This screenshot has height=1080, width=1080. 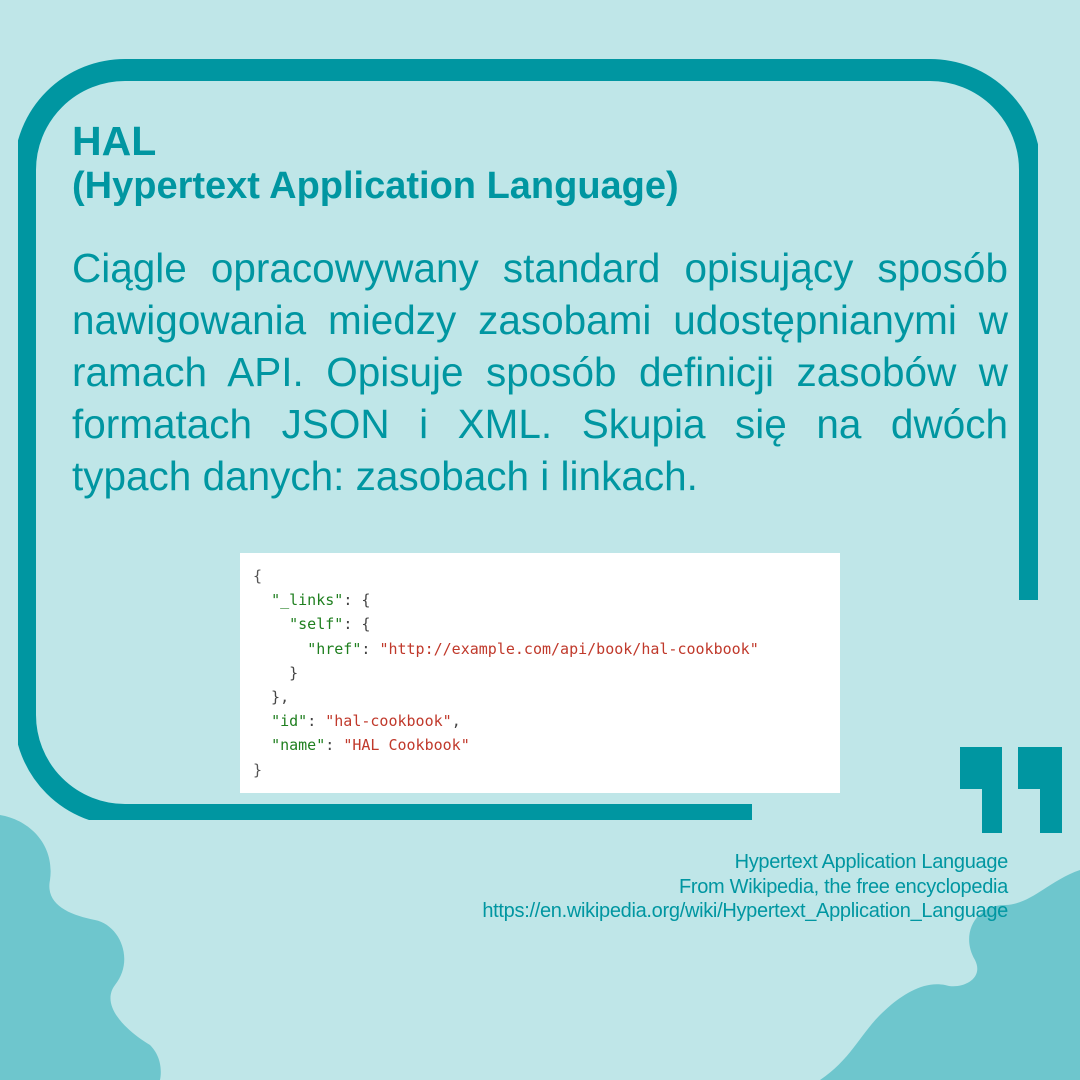 I want to click on code-string: "HAL Cookbook", so click(x=406, y=745).